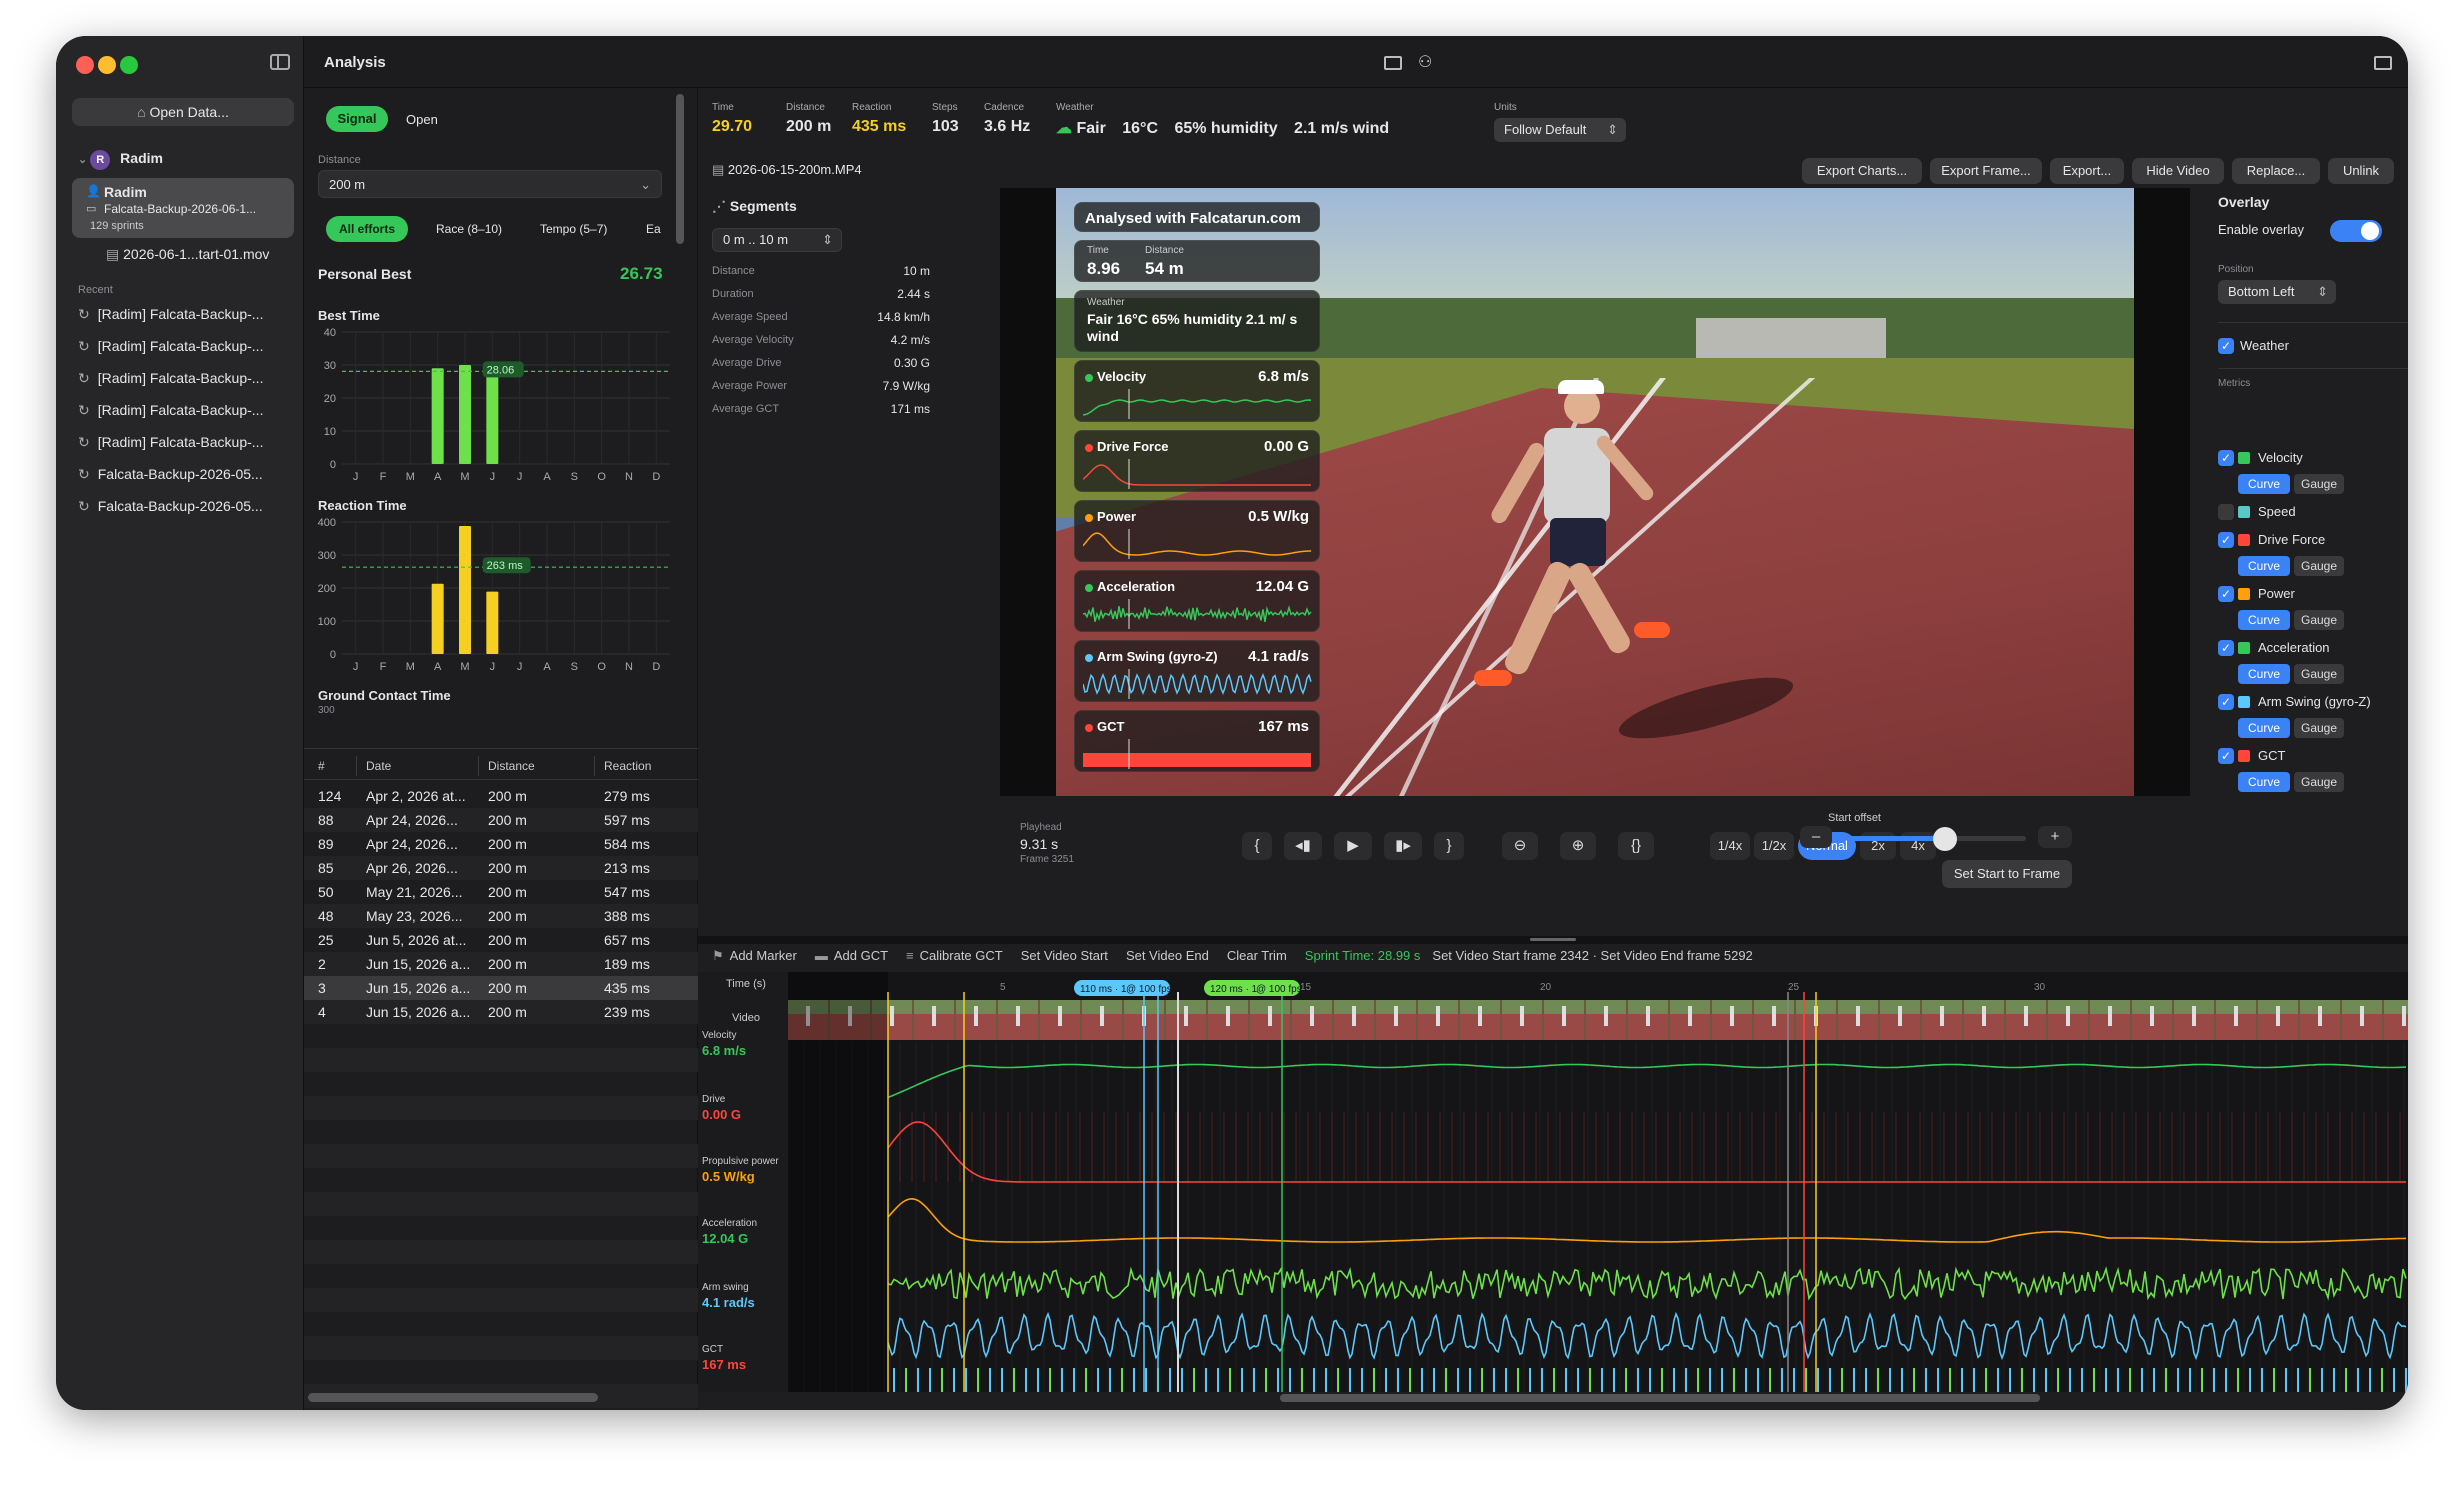  What do you see at coordinates (1553, 939) in the screenshot?
I see `split-handle` at bounding box center [1553, 939].